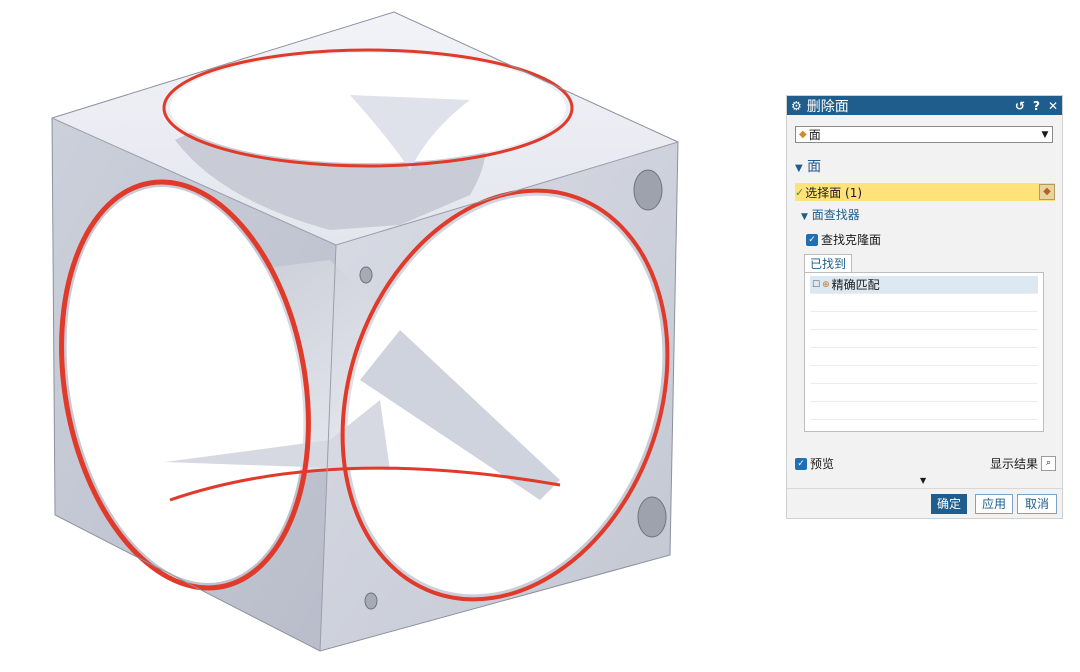 The width and height of the screenshot is (1080, 672). Describe the element at coordinates (1036, 106) in the screenshot. I see `help-icon: ?` at that location.